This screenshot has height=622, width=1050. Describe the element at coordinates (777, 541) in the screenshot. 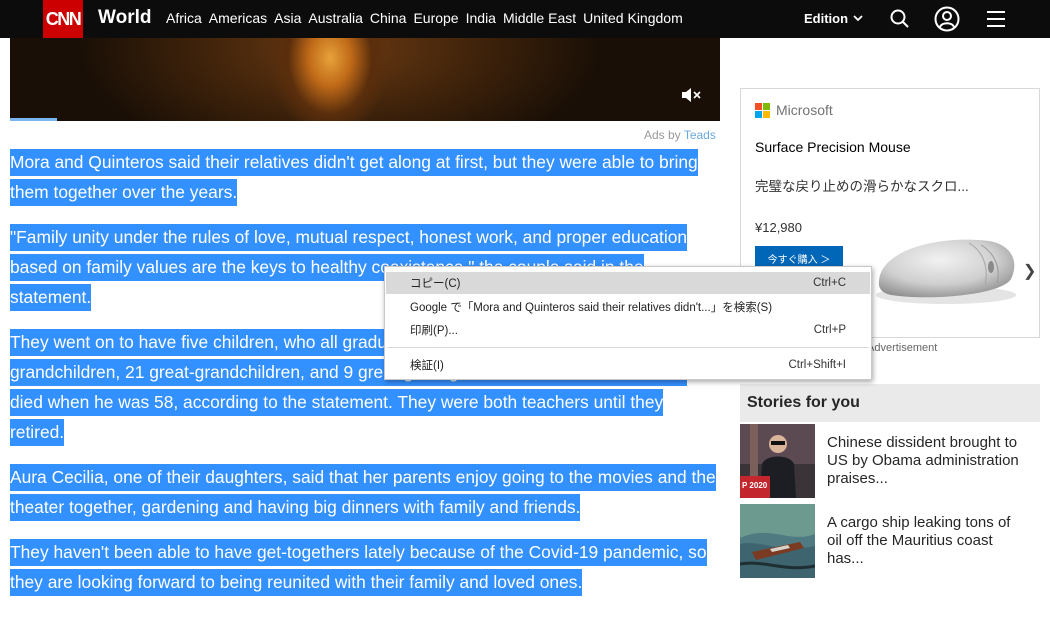

I see `story-thumbnail` at that location.